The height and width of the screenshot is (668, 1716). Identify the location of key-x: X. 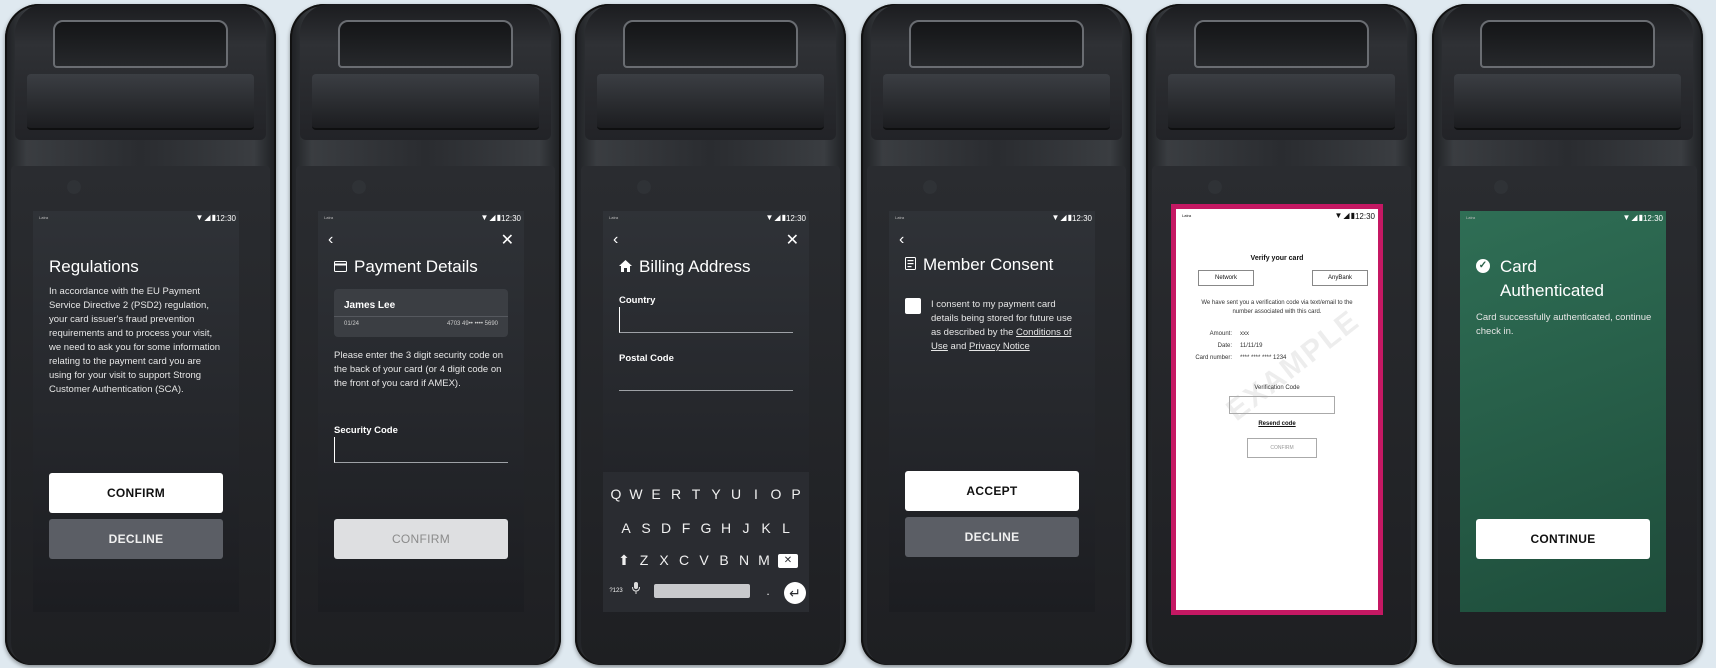
(664, 560).